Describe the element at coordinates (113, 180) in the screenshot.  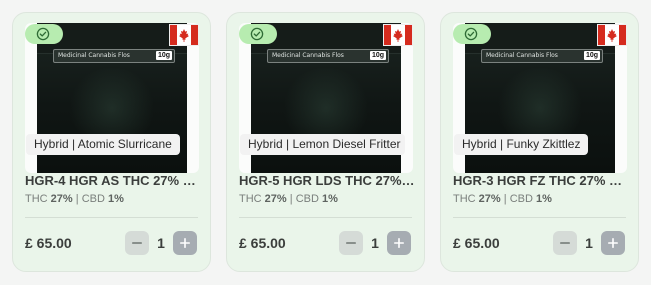
I see `product-title: HGR-4 HGR AS THC 27% 3.5g` at that location.